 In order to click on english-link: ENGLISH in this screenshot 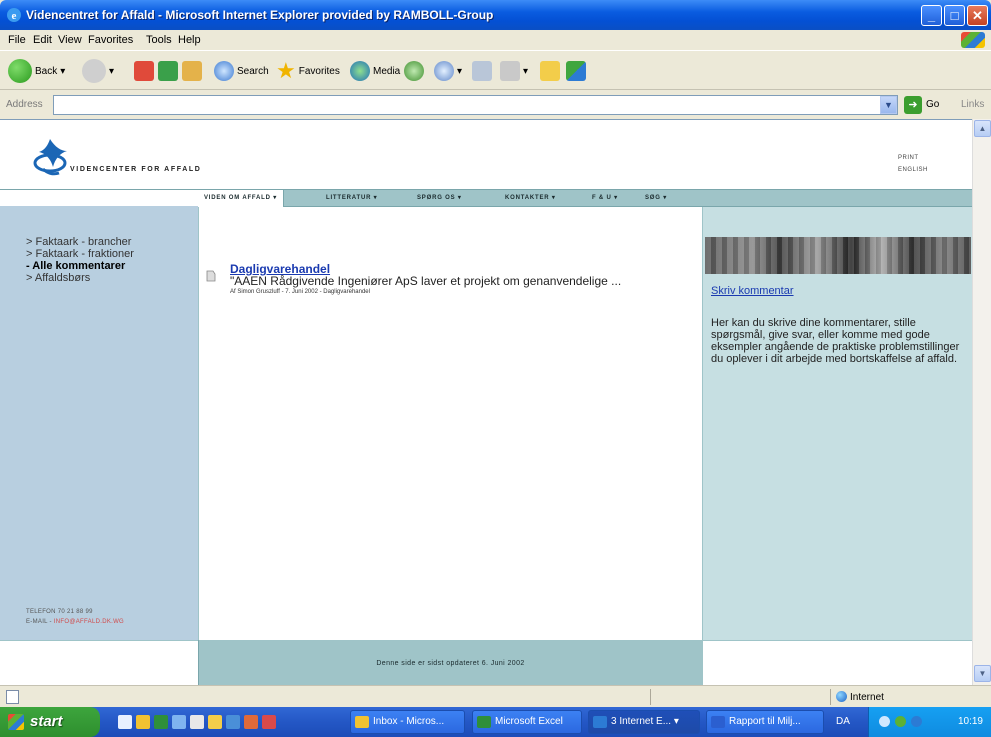, I will do `click(913, 170)`.